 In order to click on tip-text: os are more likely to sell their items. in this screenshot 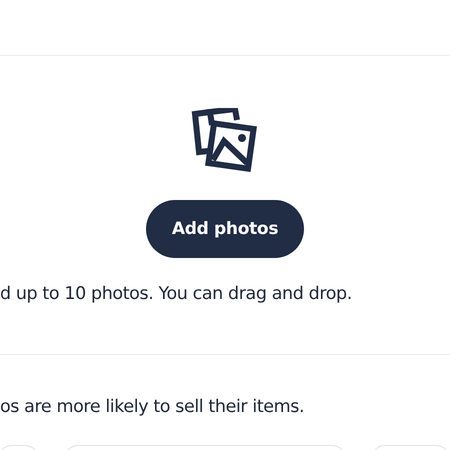, I will do `click(153, 407)`.